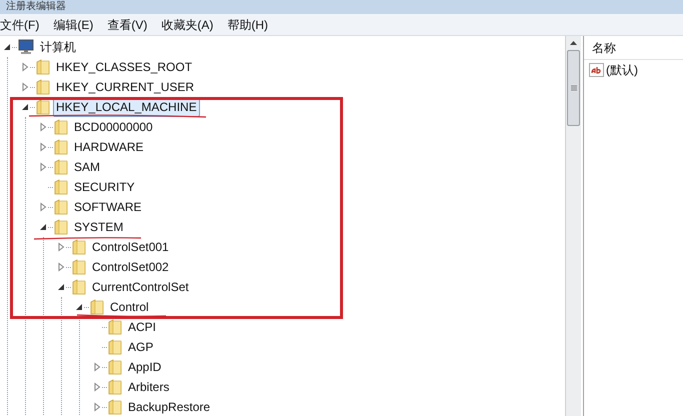 The height and width of the screenshot is (416, 683). What do you see at coordinates (622, 70) in the screenshot?
I see `value-name: (默认)` at bounding box center [622, 70].